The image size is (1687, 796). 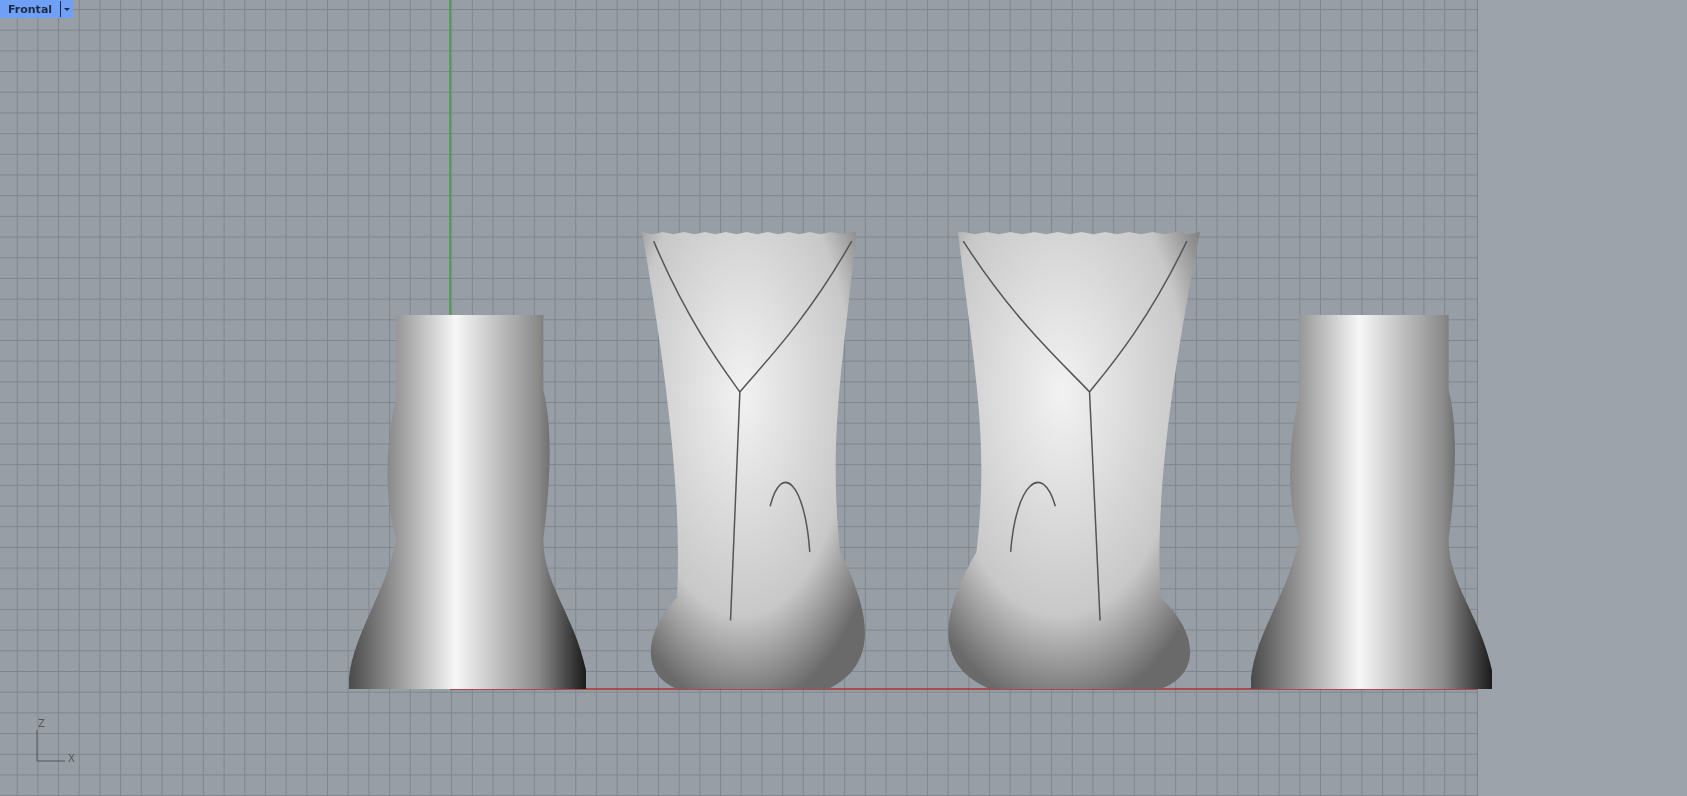 What do you see at coordinates (51, 746) in the screenshot?
I see `axis-indicator-icon` at bounding box center [51, 746].